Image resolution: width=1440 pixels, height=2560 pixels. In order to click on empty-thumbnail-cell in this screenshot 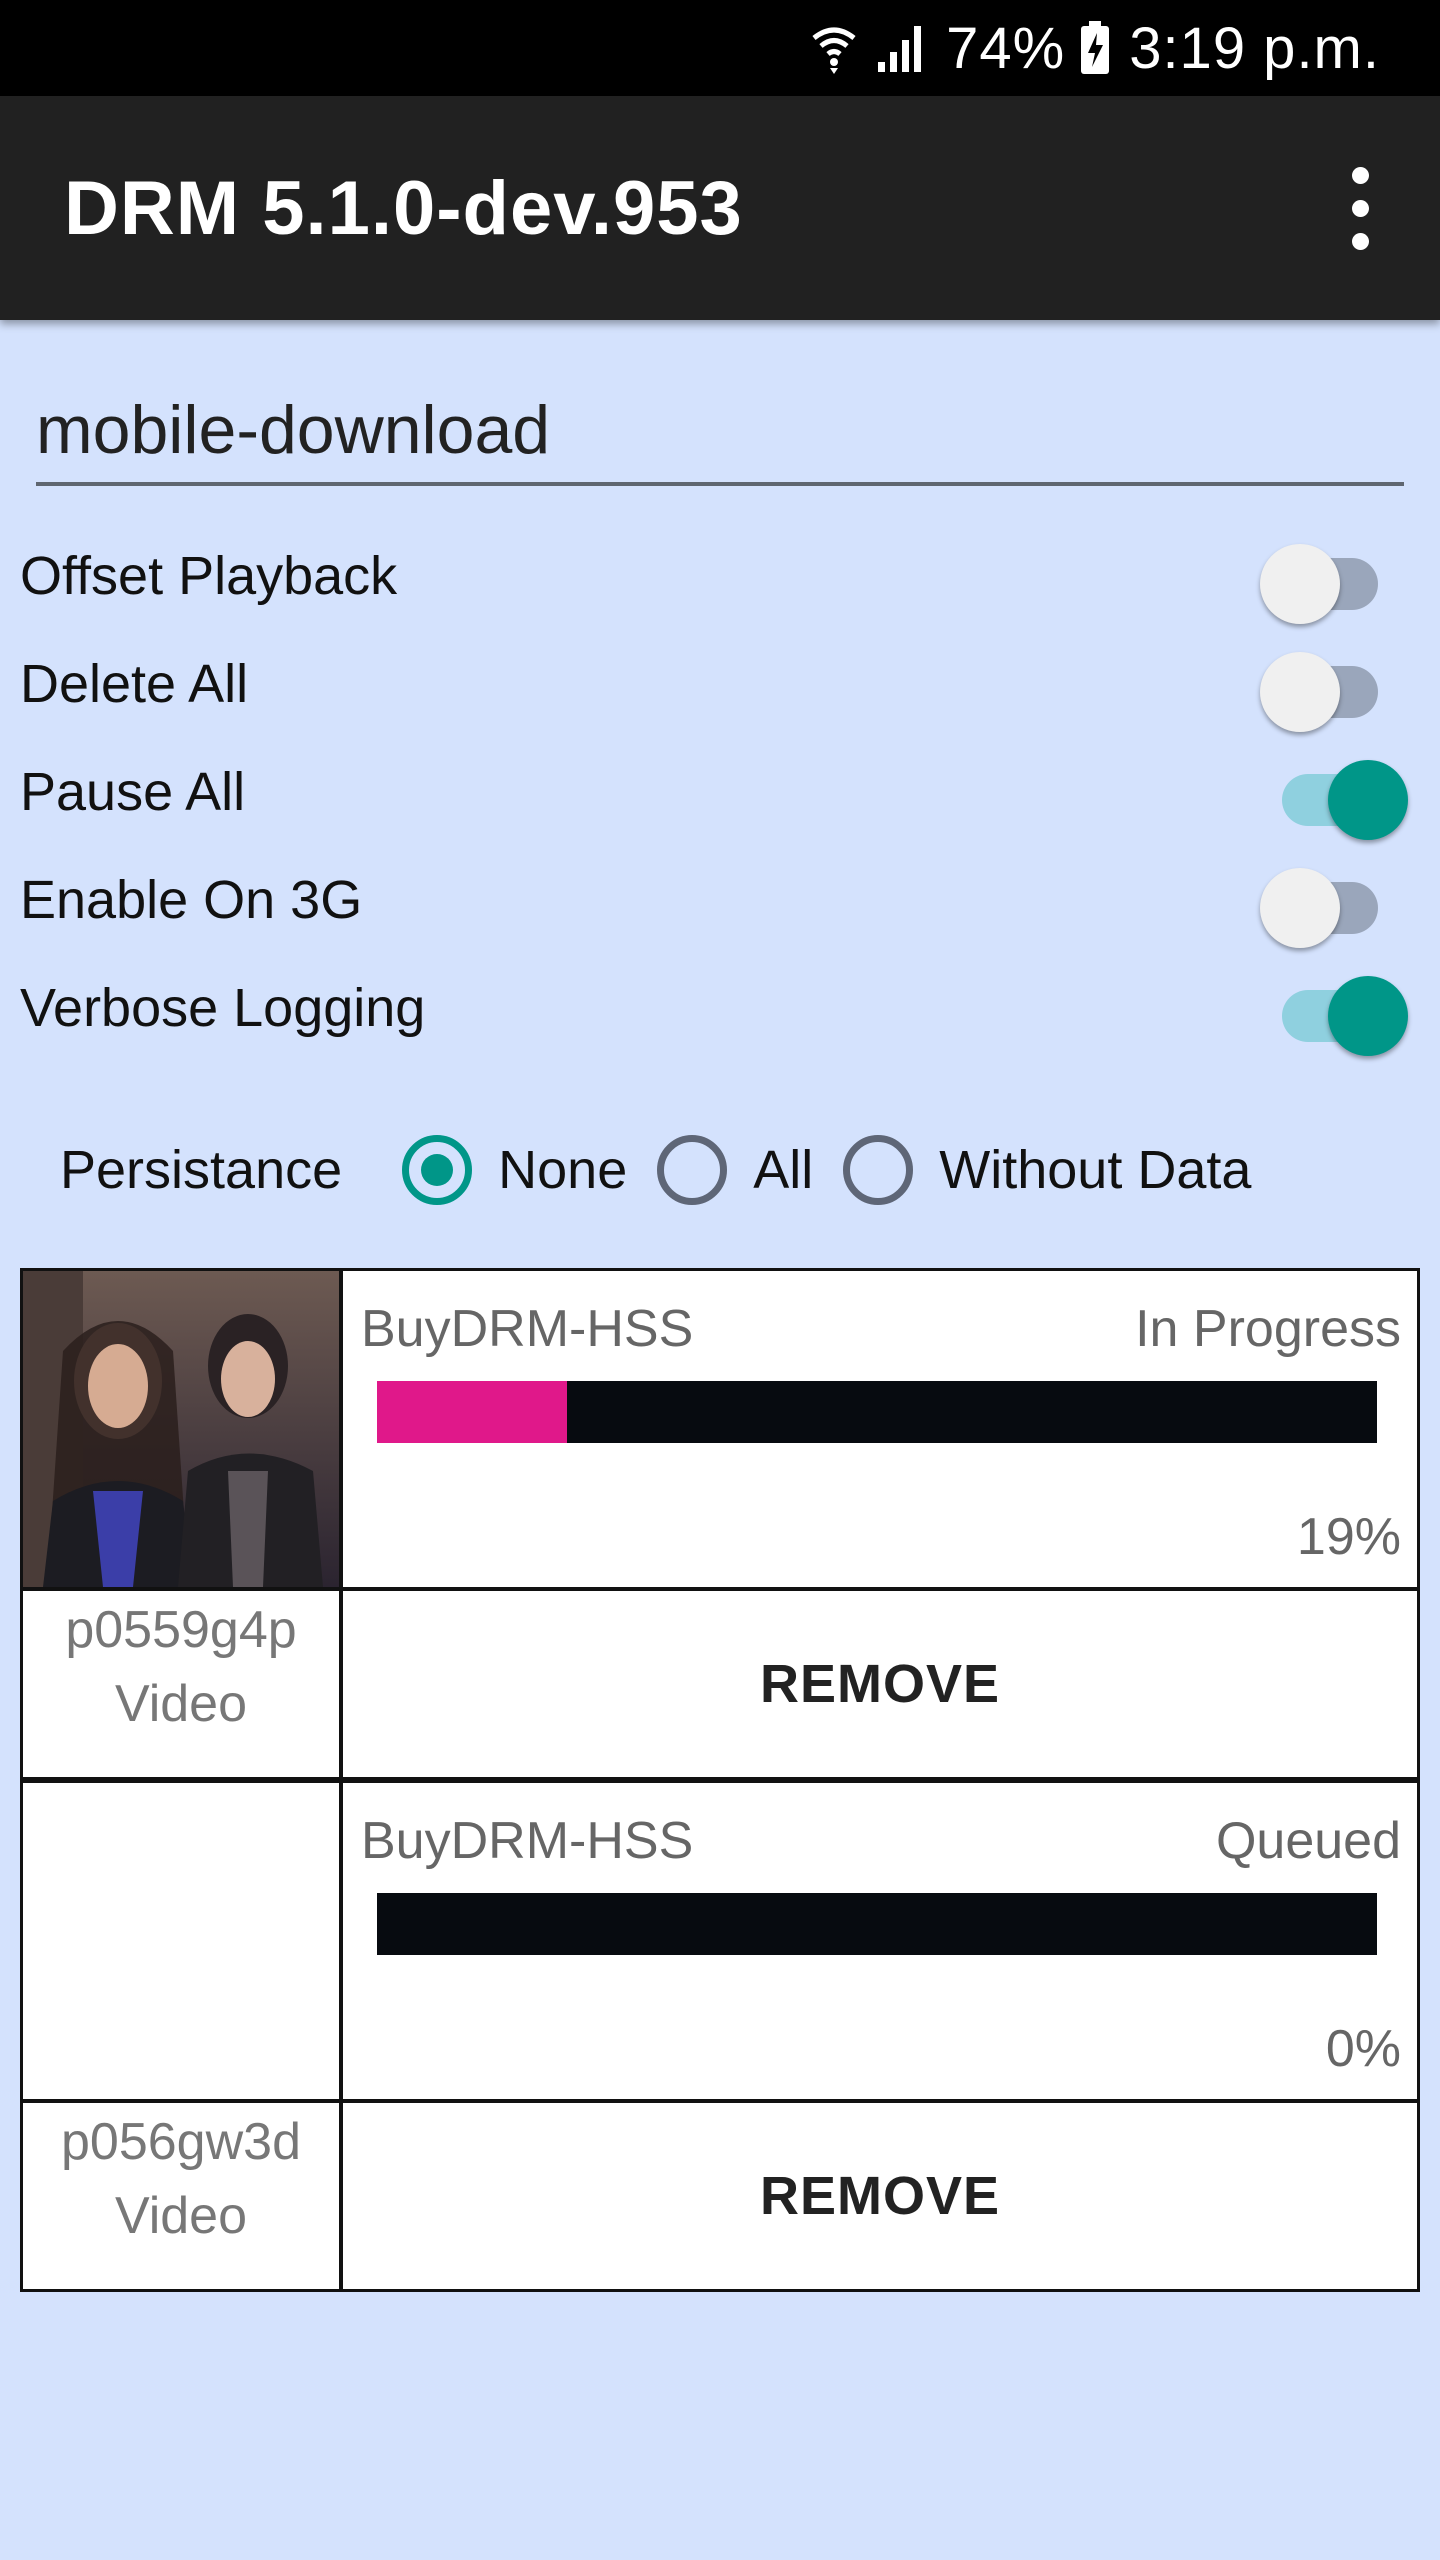, I will do `click(181, 1941)`.